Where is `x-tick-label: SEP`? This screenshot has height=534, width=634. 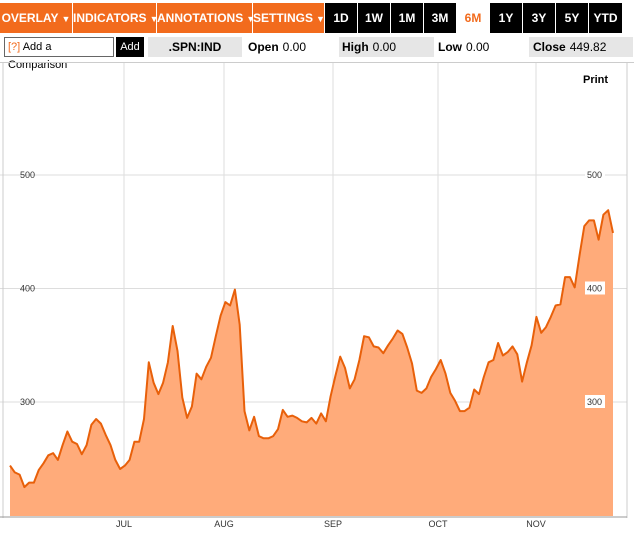
x-tick-label: SEP is located at coordinates (333, 524).